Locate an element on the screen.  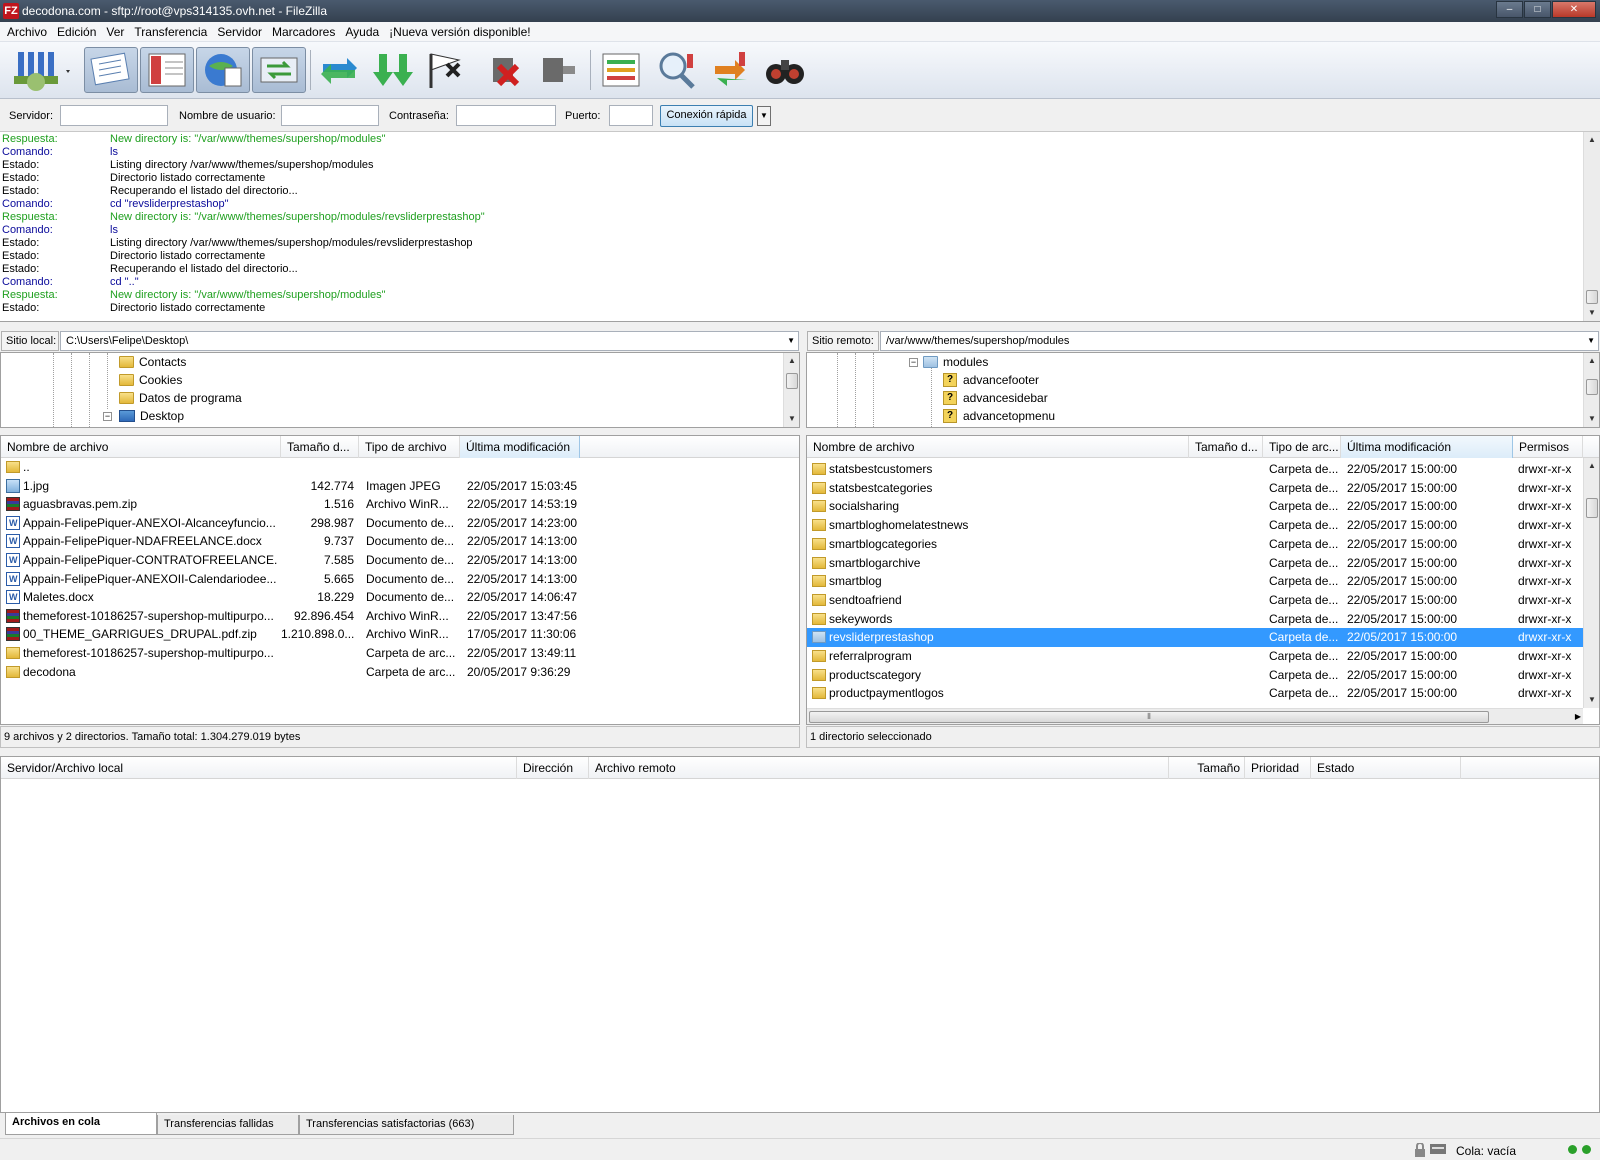
queue-col-status: Estado is located at coordinates (1386, 768).